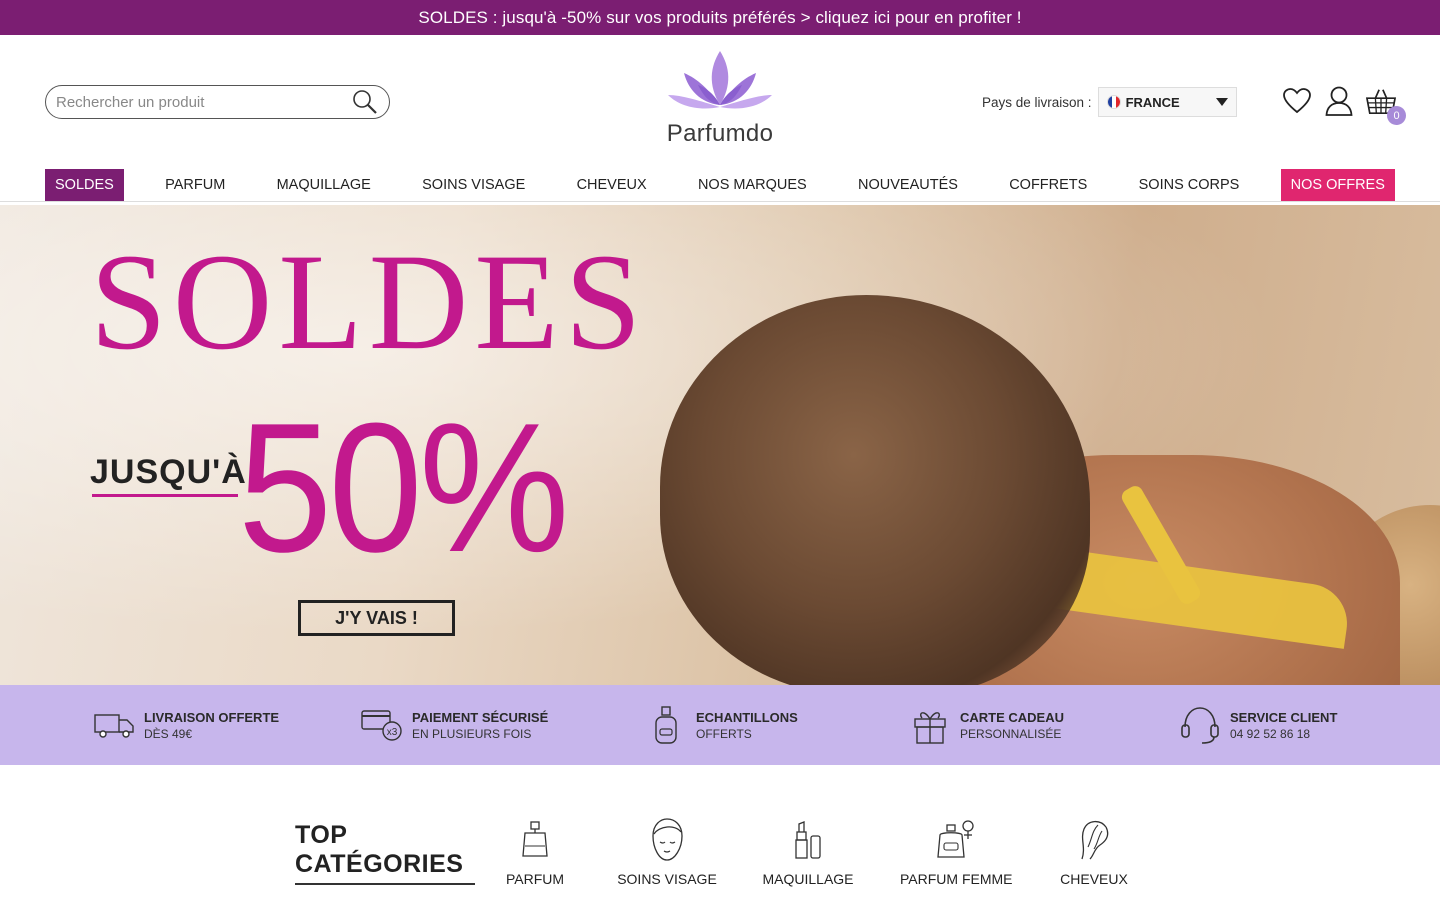 The image size is (1440, 900). Describe the element at coordinates (724, 733) in the screenshot. I see `benefit-subtitle: OFFERTS` at that location.